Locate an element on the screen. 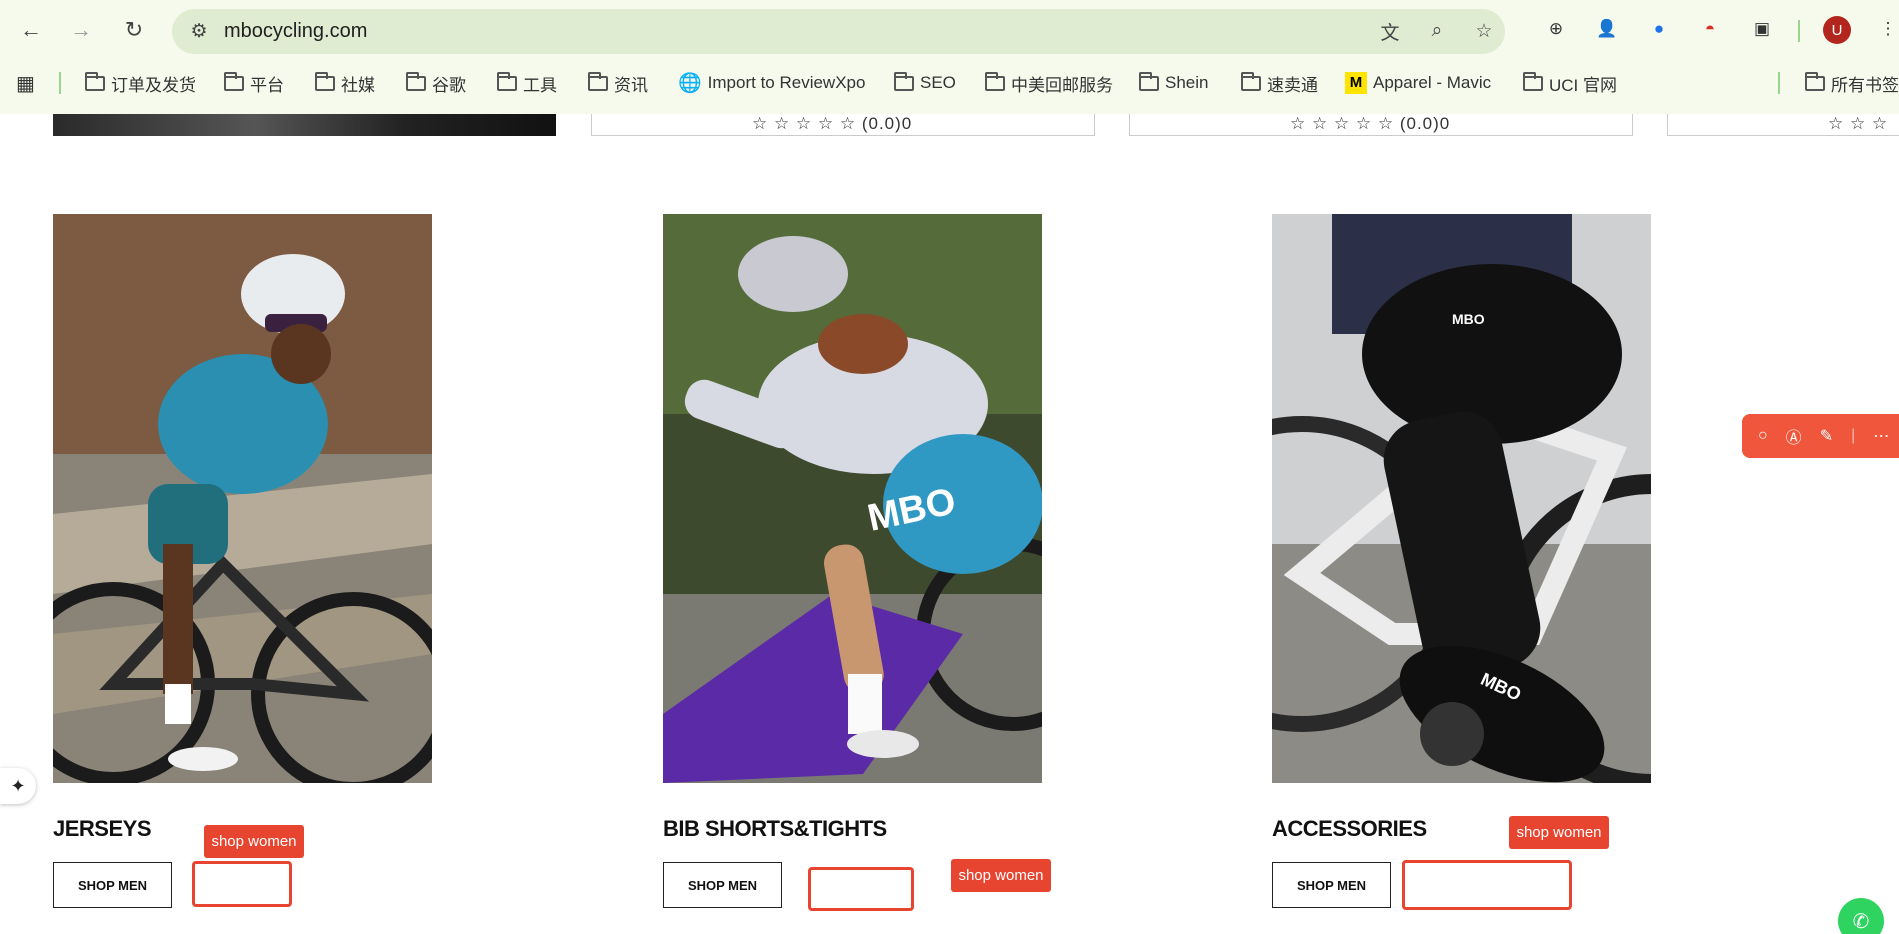 This screenshot has width=1899, height=934. floating-toolbar: ○ Ⓐ ✎ | ⋯ is located at coordinates (1820, 436).